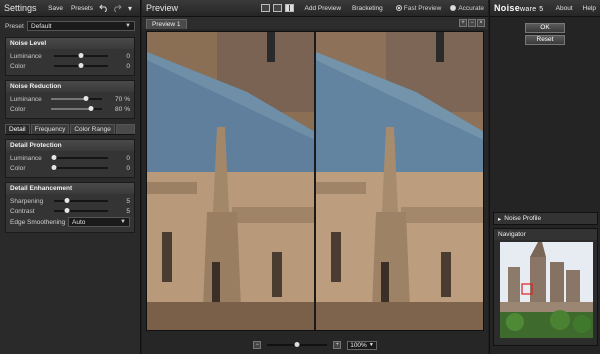  I want to click on split-view-icon, so click(289, 8).